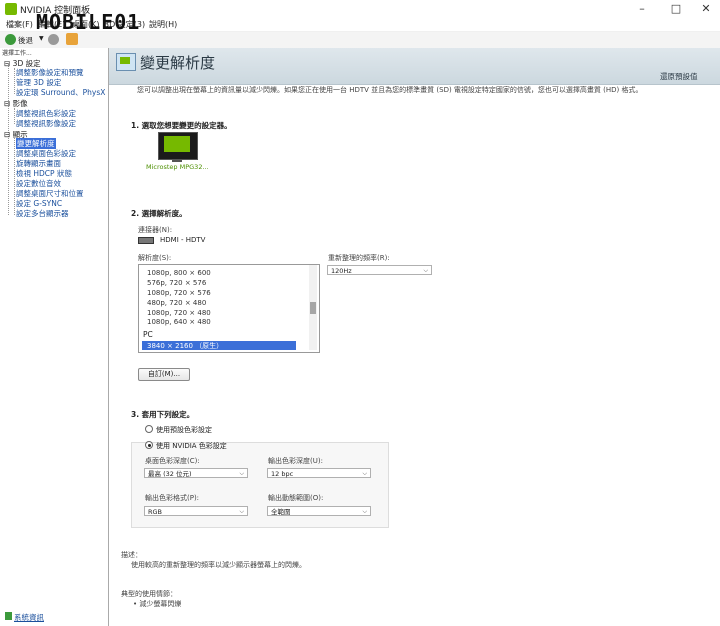 The height and width of the screenshot is (626, 720). I want to click on resolution-label: 解析度(S):, so click(155, 258).